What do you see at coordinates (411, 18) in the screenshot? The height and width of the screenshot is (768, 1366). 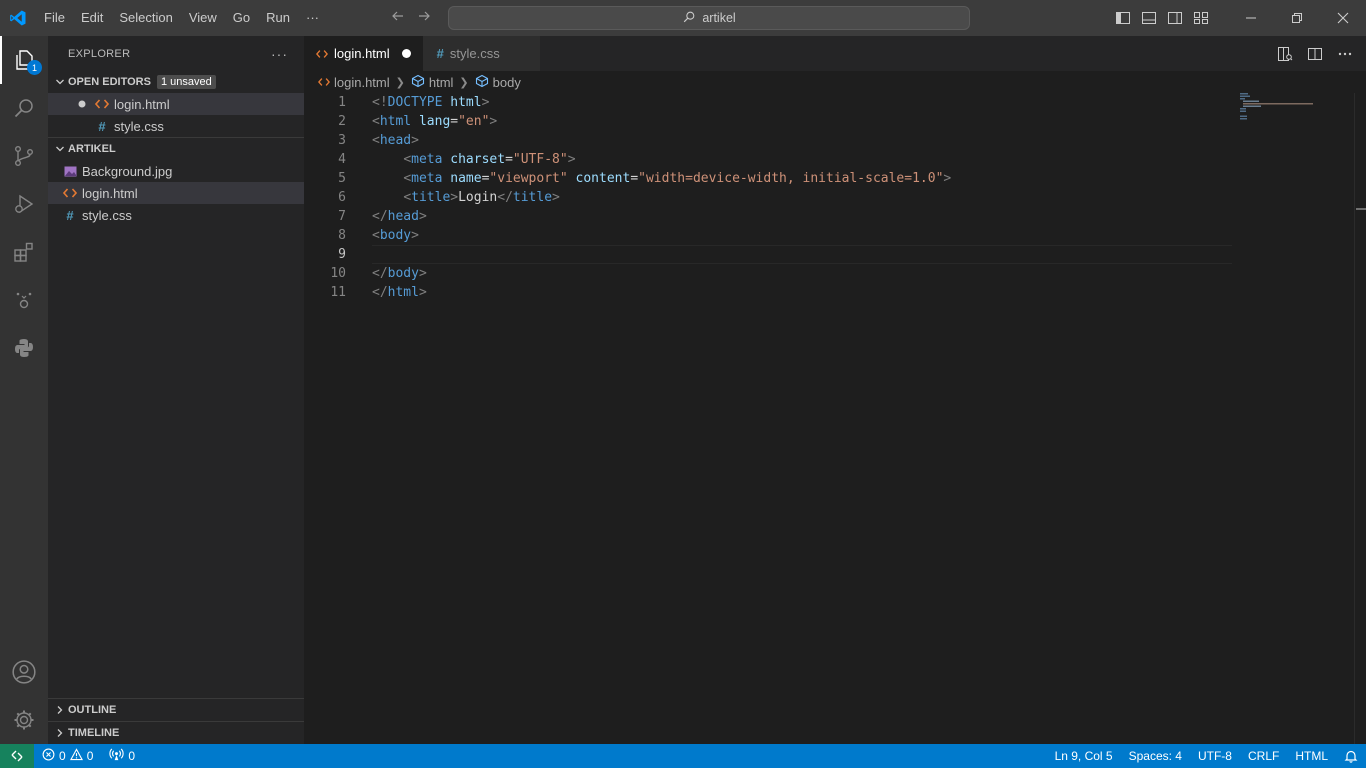 I see `navigation-arrows` at bounding box center [411, 18].